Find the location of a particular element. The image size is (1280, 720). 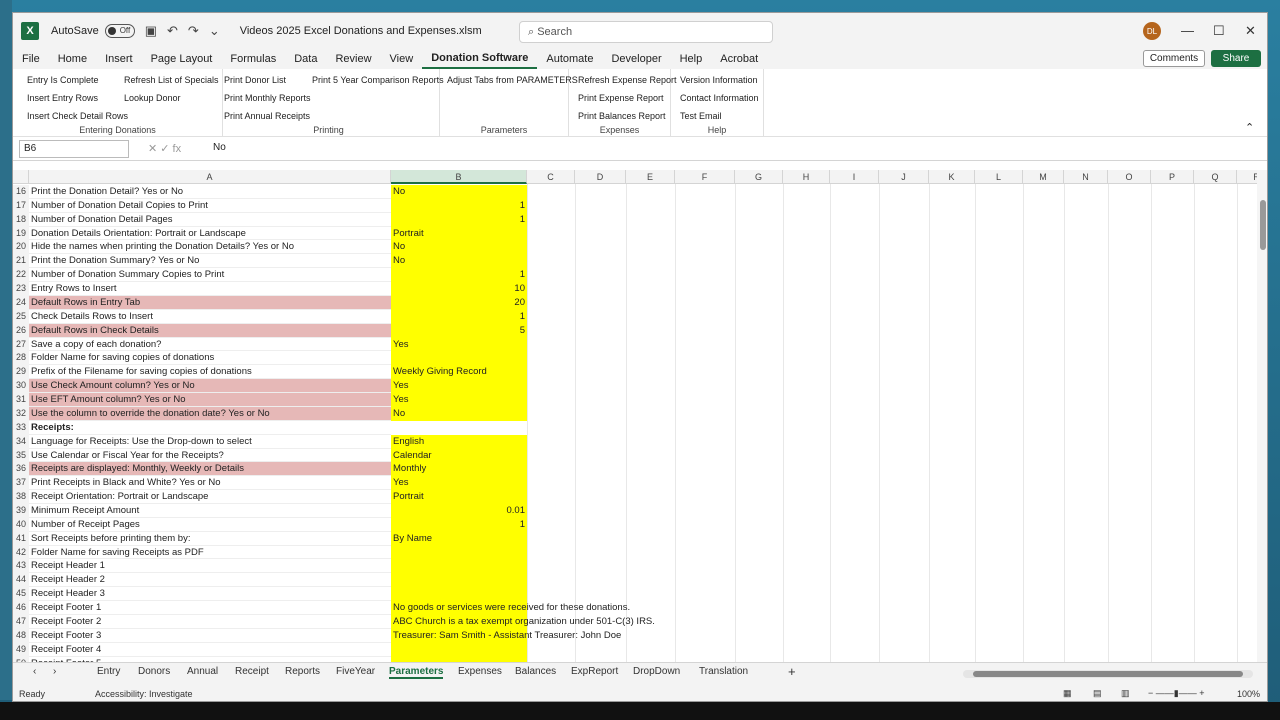

cell-b: 5 is located at coordinates (459, 330).